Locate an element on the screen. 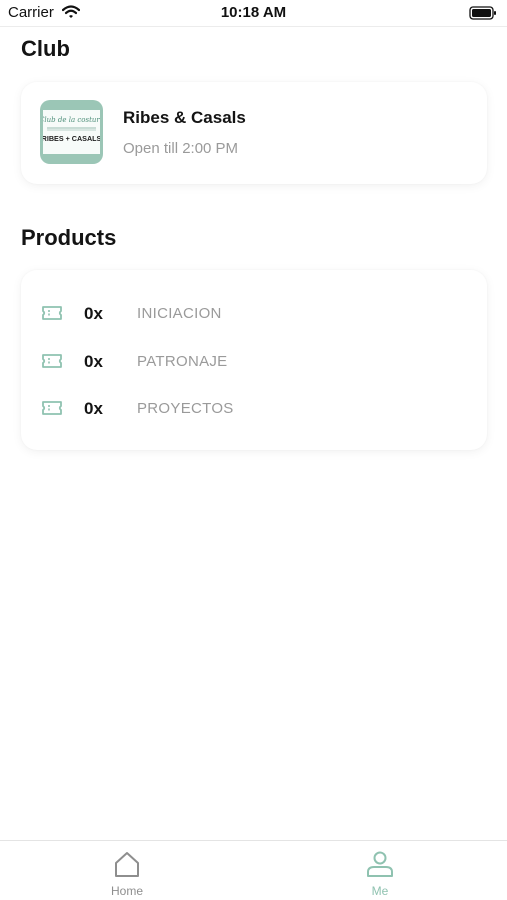 The image size is (507, 900). product-name: INICIACION is located at coordinates (179, 313).